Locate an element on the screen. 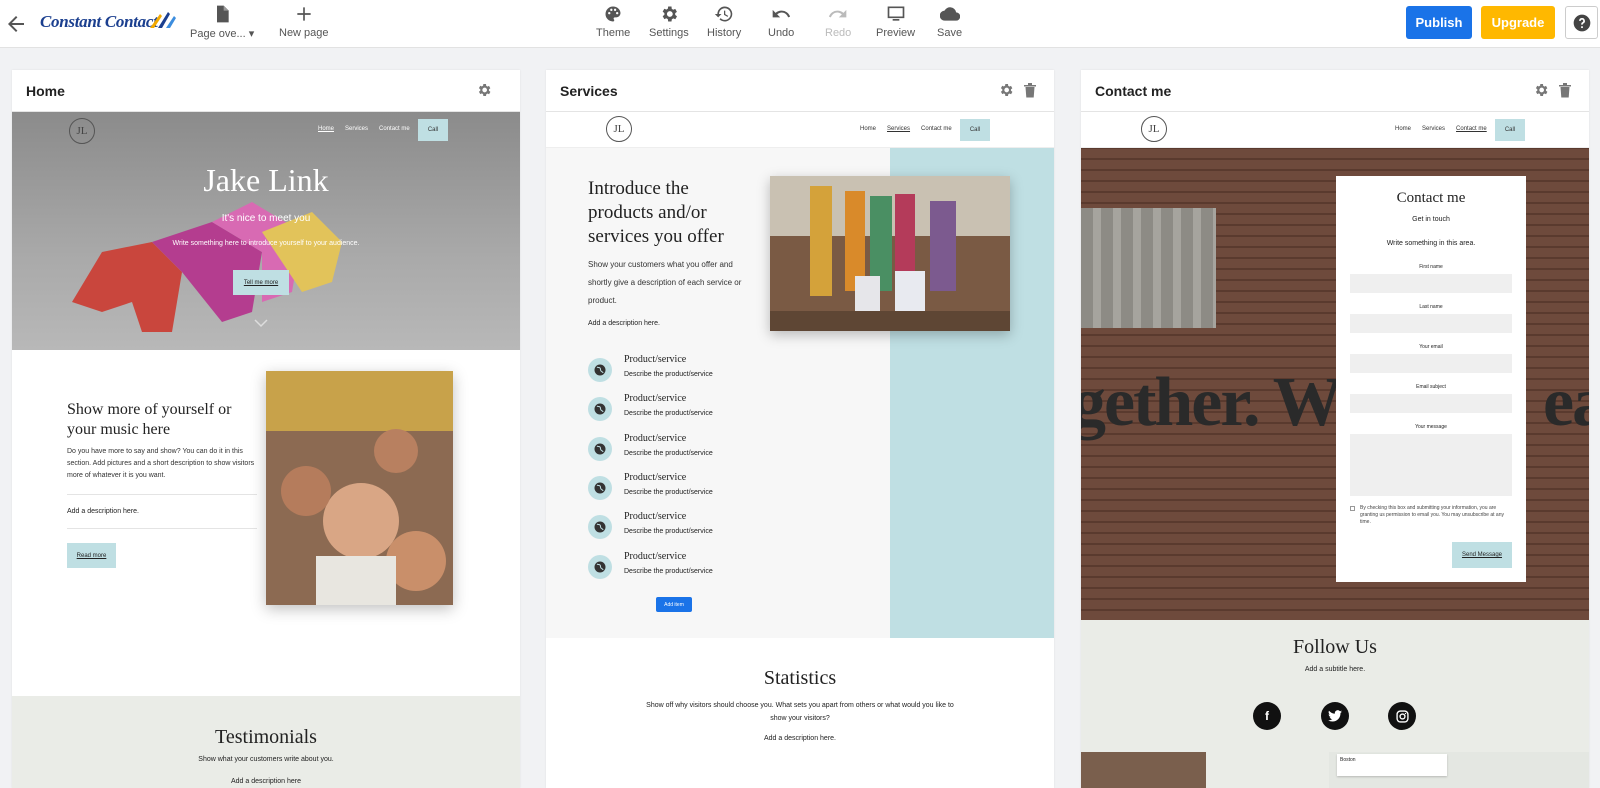 Image resolution: width=1600 pixels, height=788 pixels. help-button is located at coordinates (1581, 22).